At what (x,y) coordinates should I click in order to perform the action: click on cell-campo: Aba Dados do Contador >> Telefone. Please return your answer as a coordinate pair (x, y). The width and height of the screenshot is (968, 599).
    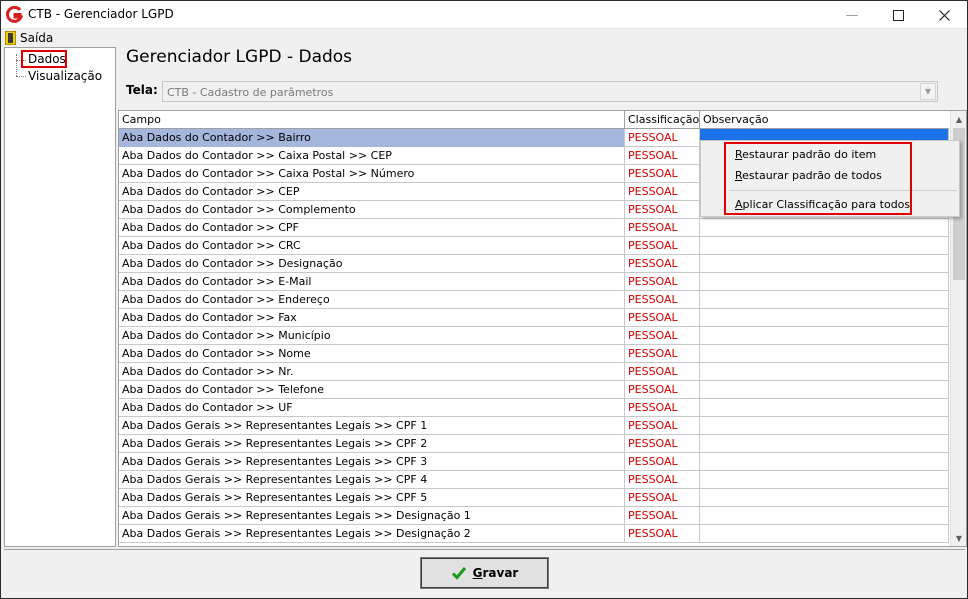
    Looking at the image, I should click on (372, 390).